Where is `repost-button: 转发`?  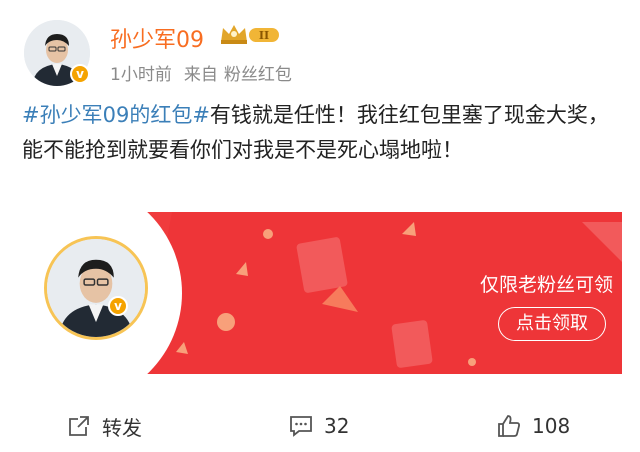
repost-button: 转发 is located at coordinates (104, 426).